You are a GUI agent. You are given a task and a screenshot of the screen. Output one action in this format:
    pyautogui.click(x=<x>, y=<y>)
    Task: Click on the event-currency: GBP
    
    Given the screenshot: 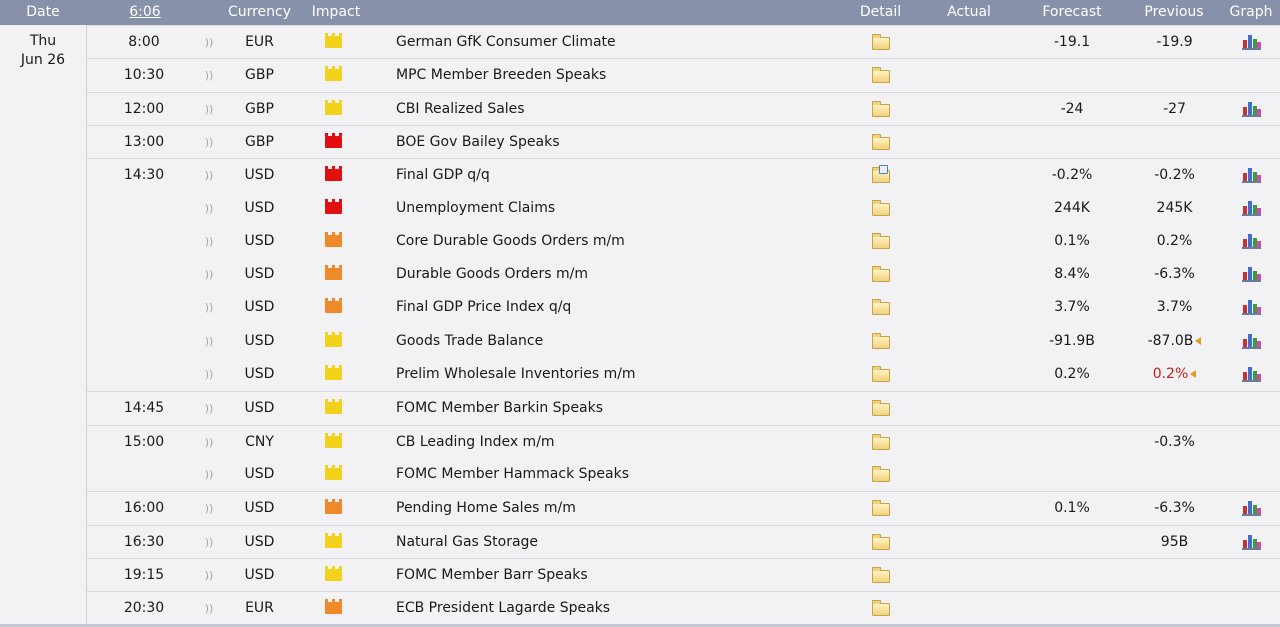 What is the action you would take?
    pyautogui.click(x=259, y=108)
    